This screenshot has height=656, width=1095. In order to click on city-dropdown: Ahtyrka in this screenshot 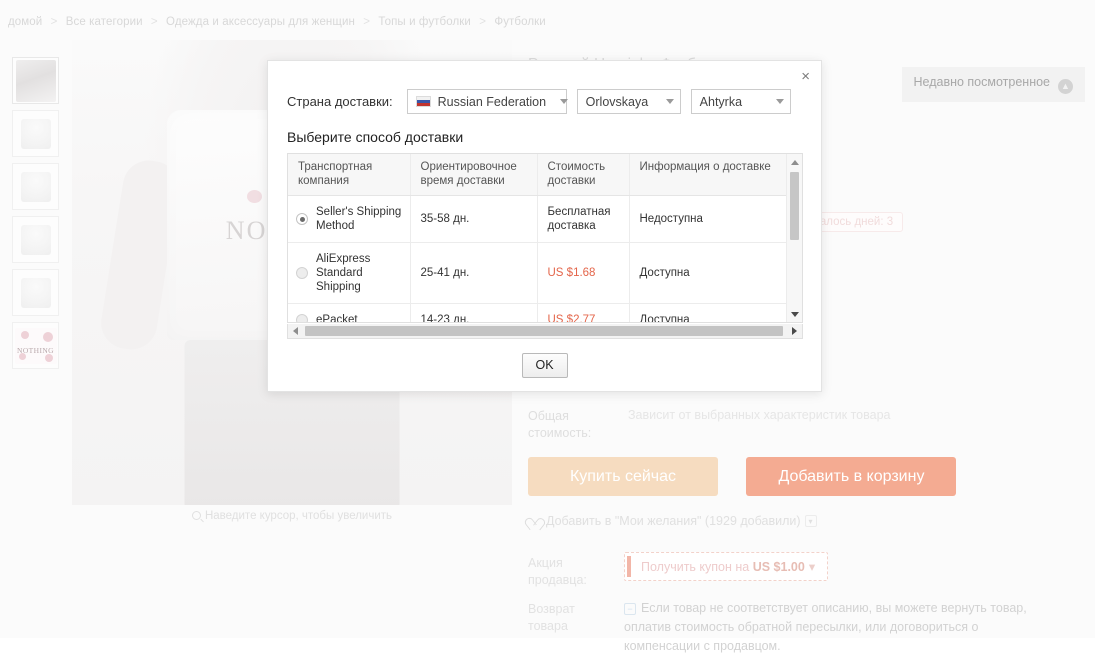, I will do `click(740, 101)`.